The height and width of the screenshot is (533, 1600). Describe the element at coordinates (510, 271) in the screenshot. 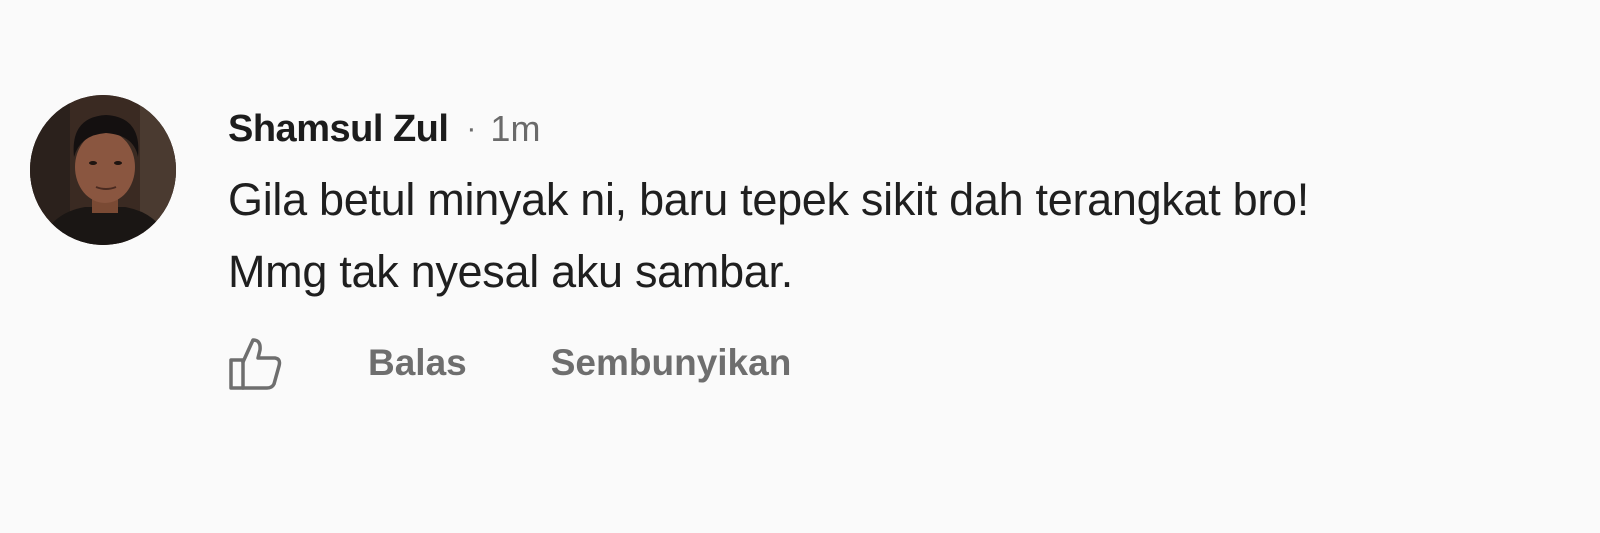

I see `comment-text-line: Mmg tak nyesal aku sambar.` at that location.